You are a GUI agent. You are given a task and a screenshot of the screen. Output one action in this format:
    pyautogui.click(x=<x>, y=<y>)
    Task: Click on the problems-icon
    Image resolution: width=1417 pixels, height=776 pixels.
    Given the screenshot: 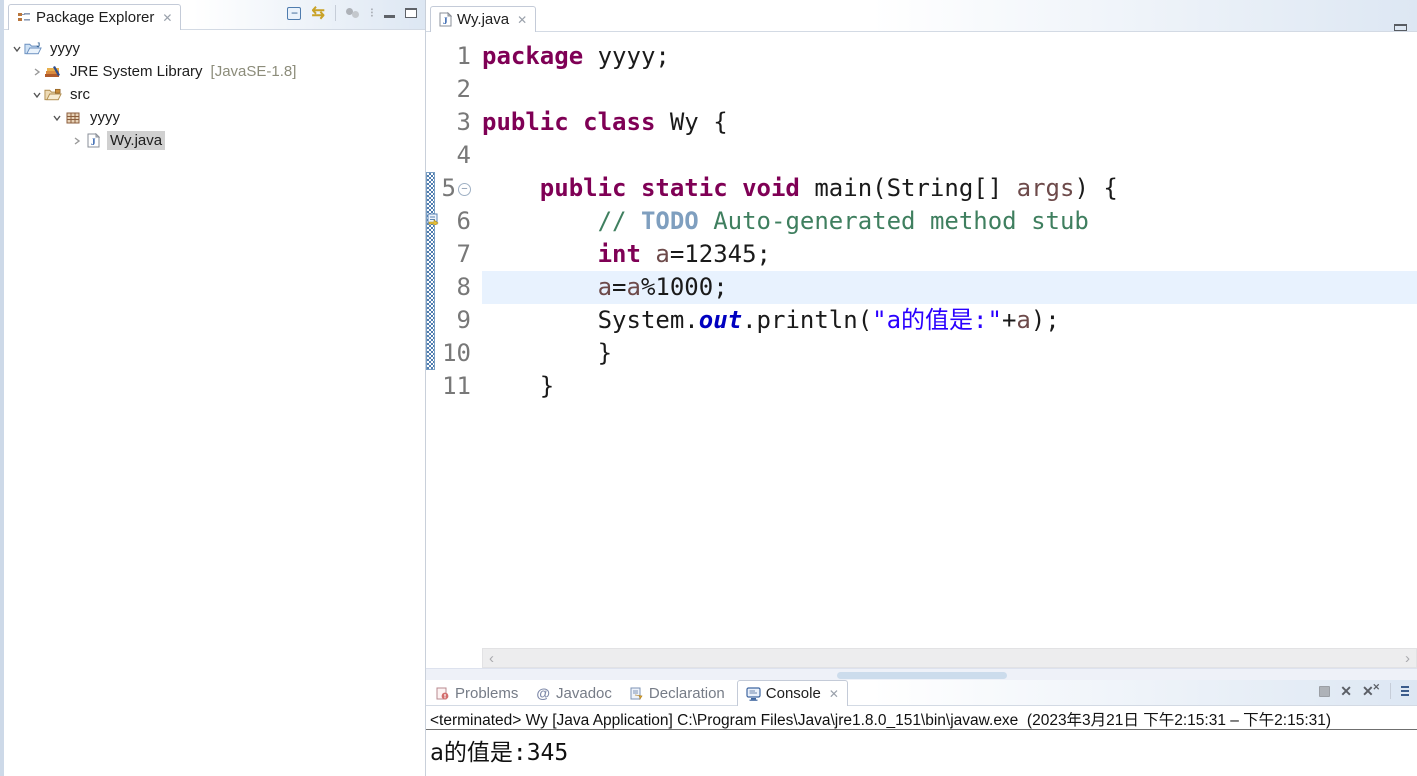 What is the action you would take?
    pyautogui.click(x=442, y=693)
    